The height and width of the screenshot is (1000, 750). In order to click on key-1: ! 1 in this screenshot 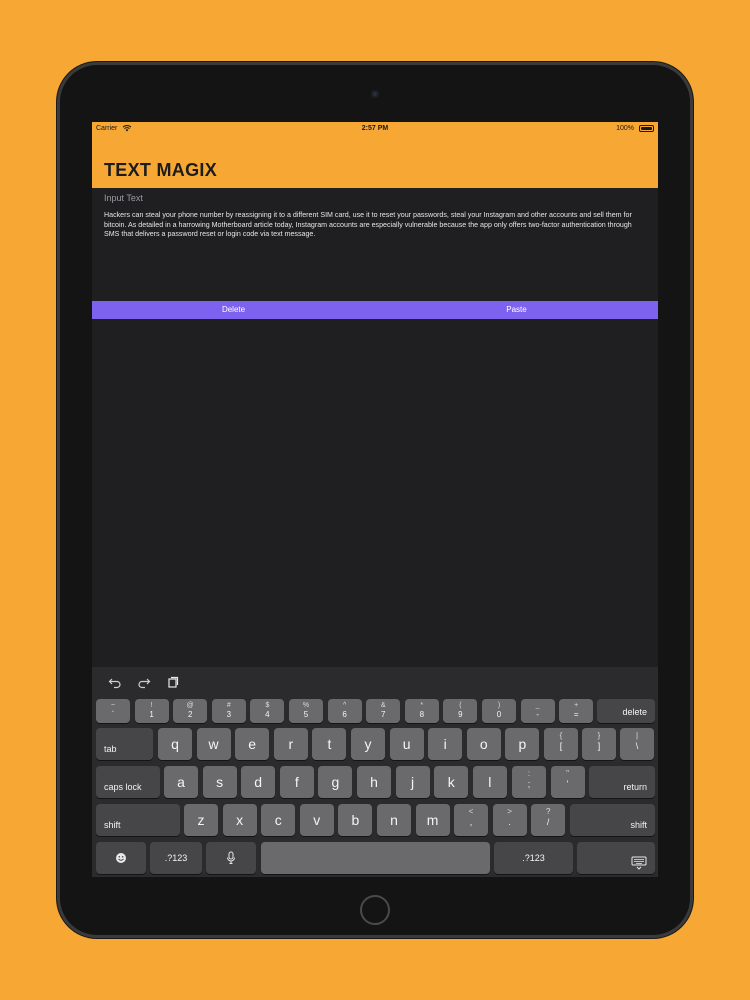, I will do `click(151, 711)`.